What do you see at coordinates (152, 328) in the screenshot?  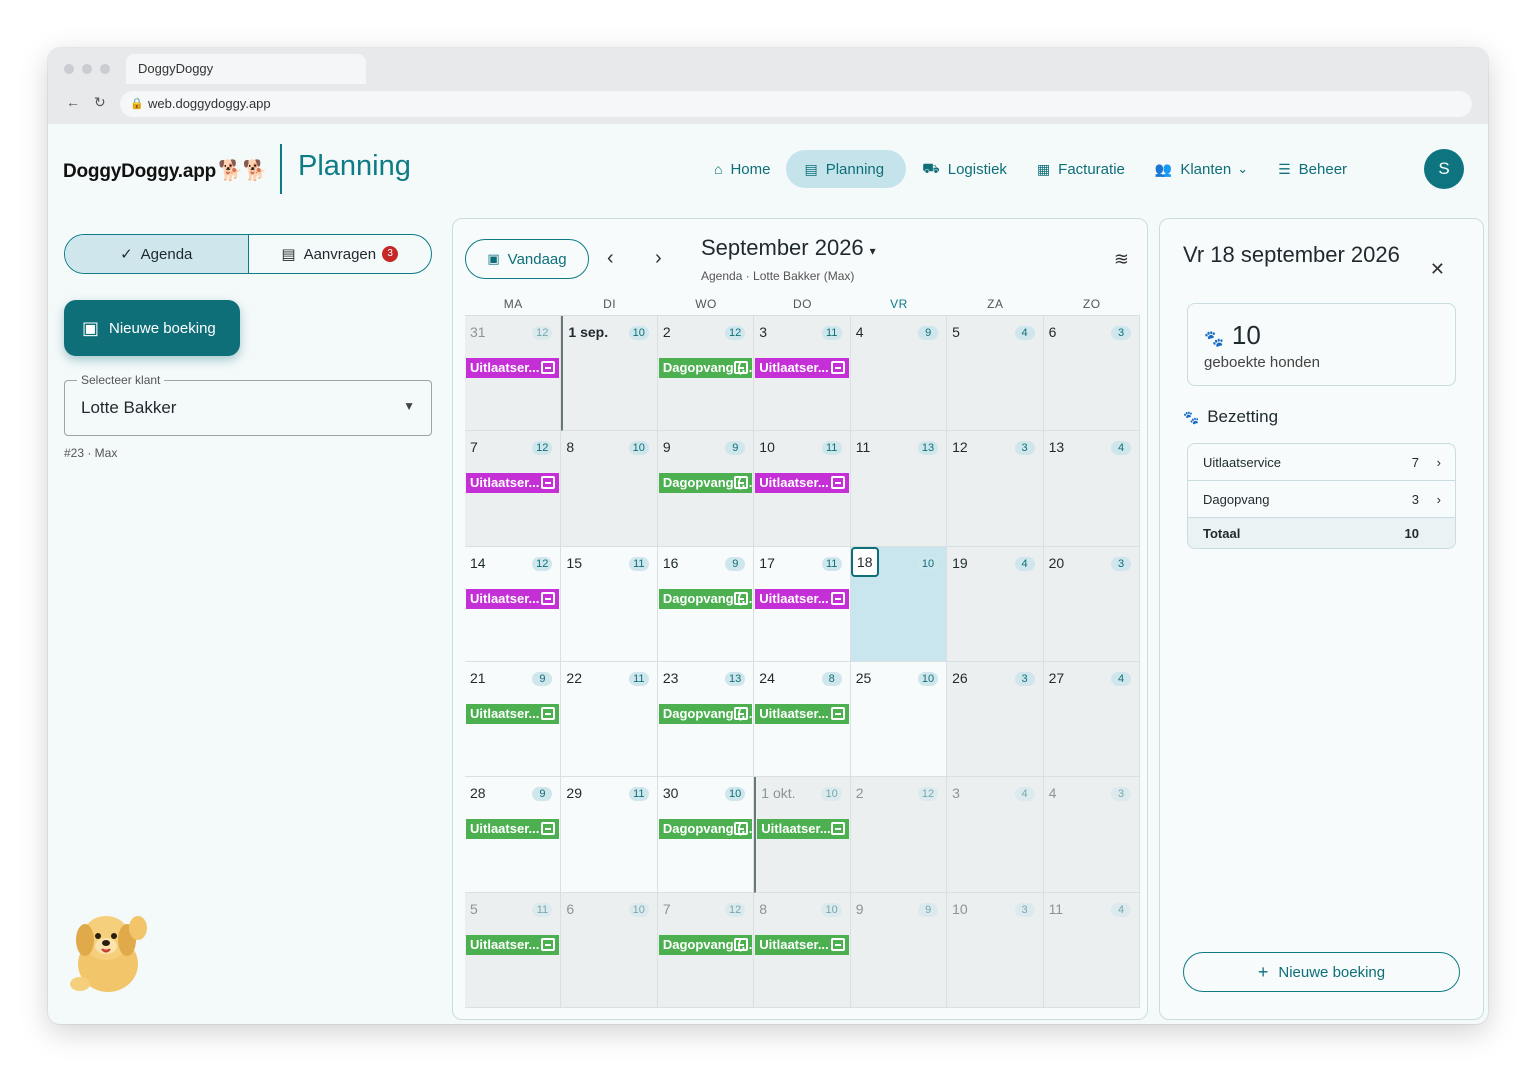 I see `new-booking-button: ▣ Nieuwe boeking` at bounding box center [152, 328].